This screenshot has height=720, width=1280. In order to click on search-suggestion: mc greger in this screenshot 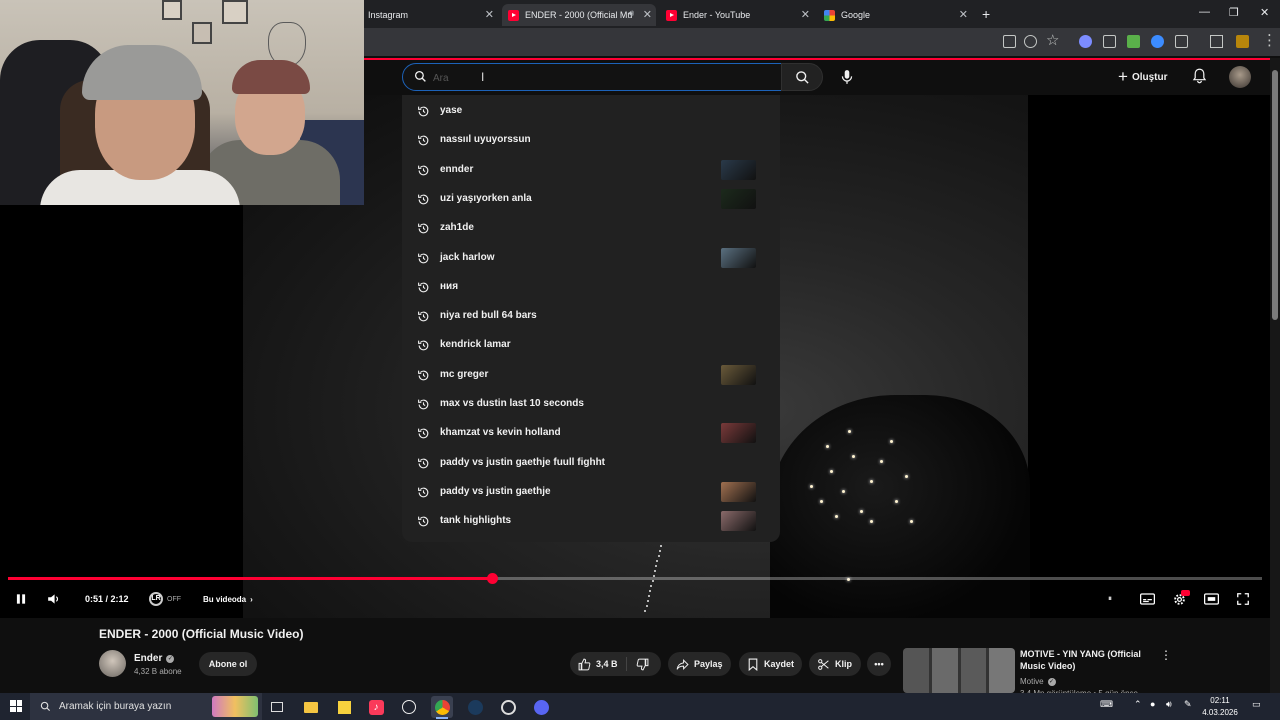, I will do `click(591, 375)`.